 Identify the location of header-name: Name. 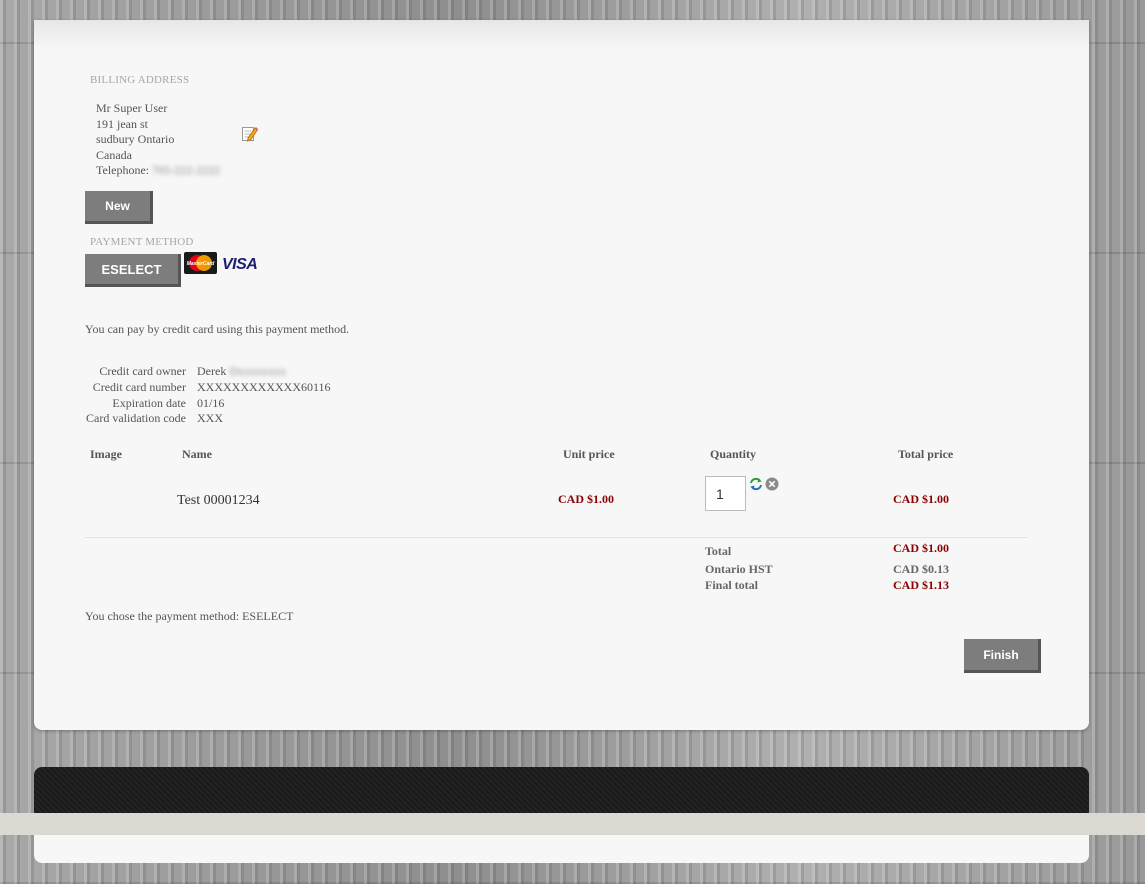
(197, 454).